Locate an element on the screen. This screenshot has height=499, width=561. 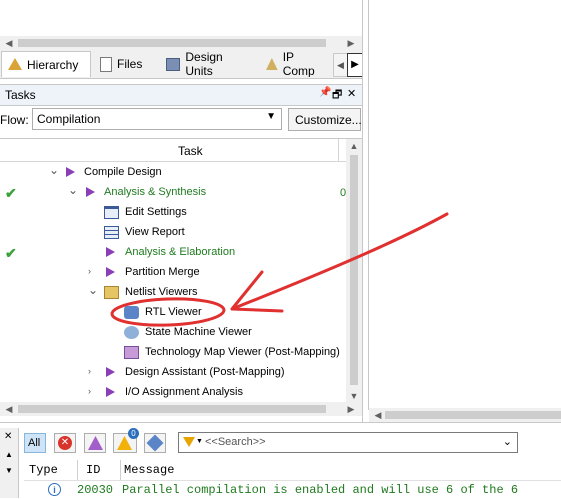
annotation-circle is located at coordinates (168, 312).